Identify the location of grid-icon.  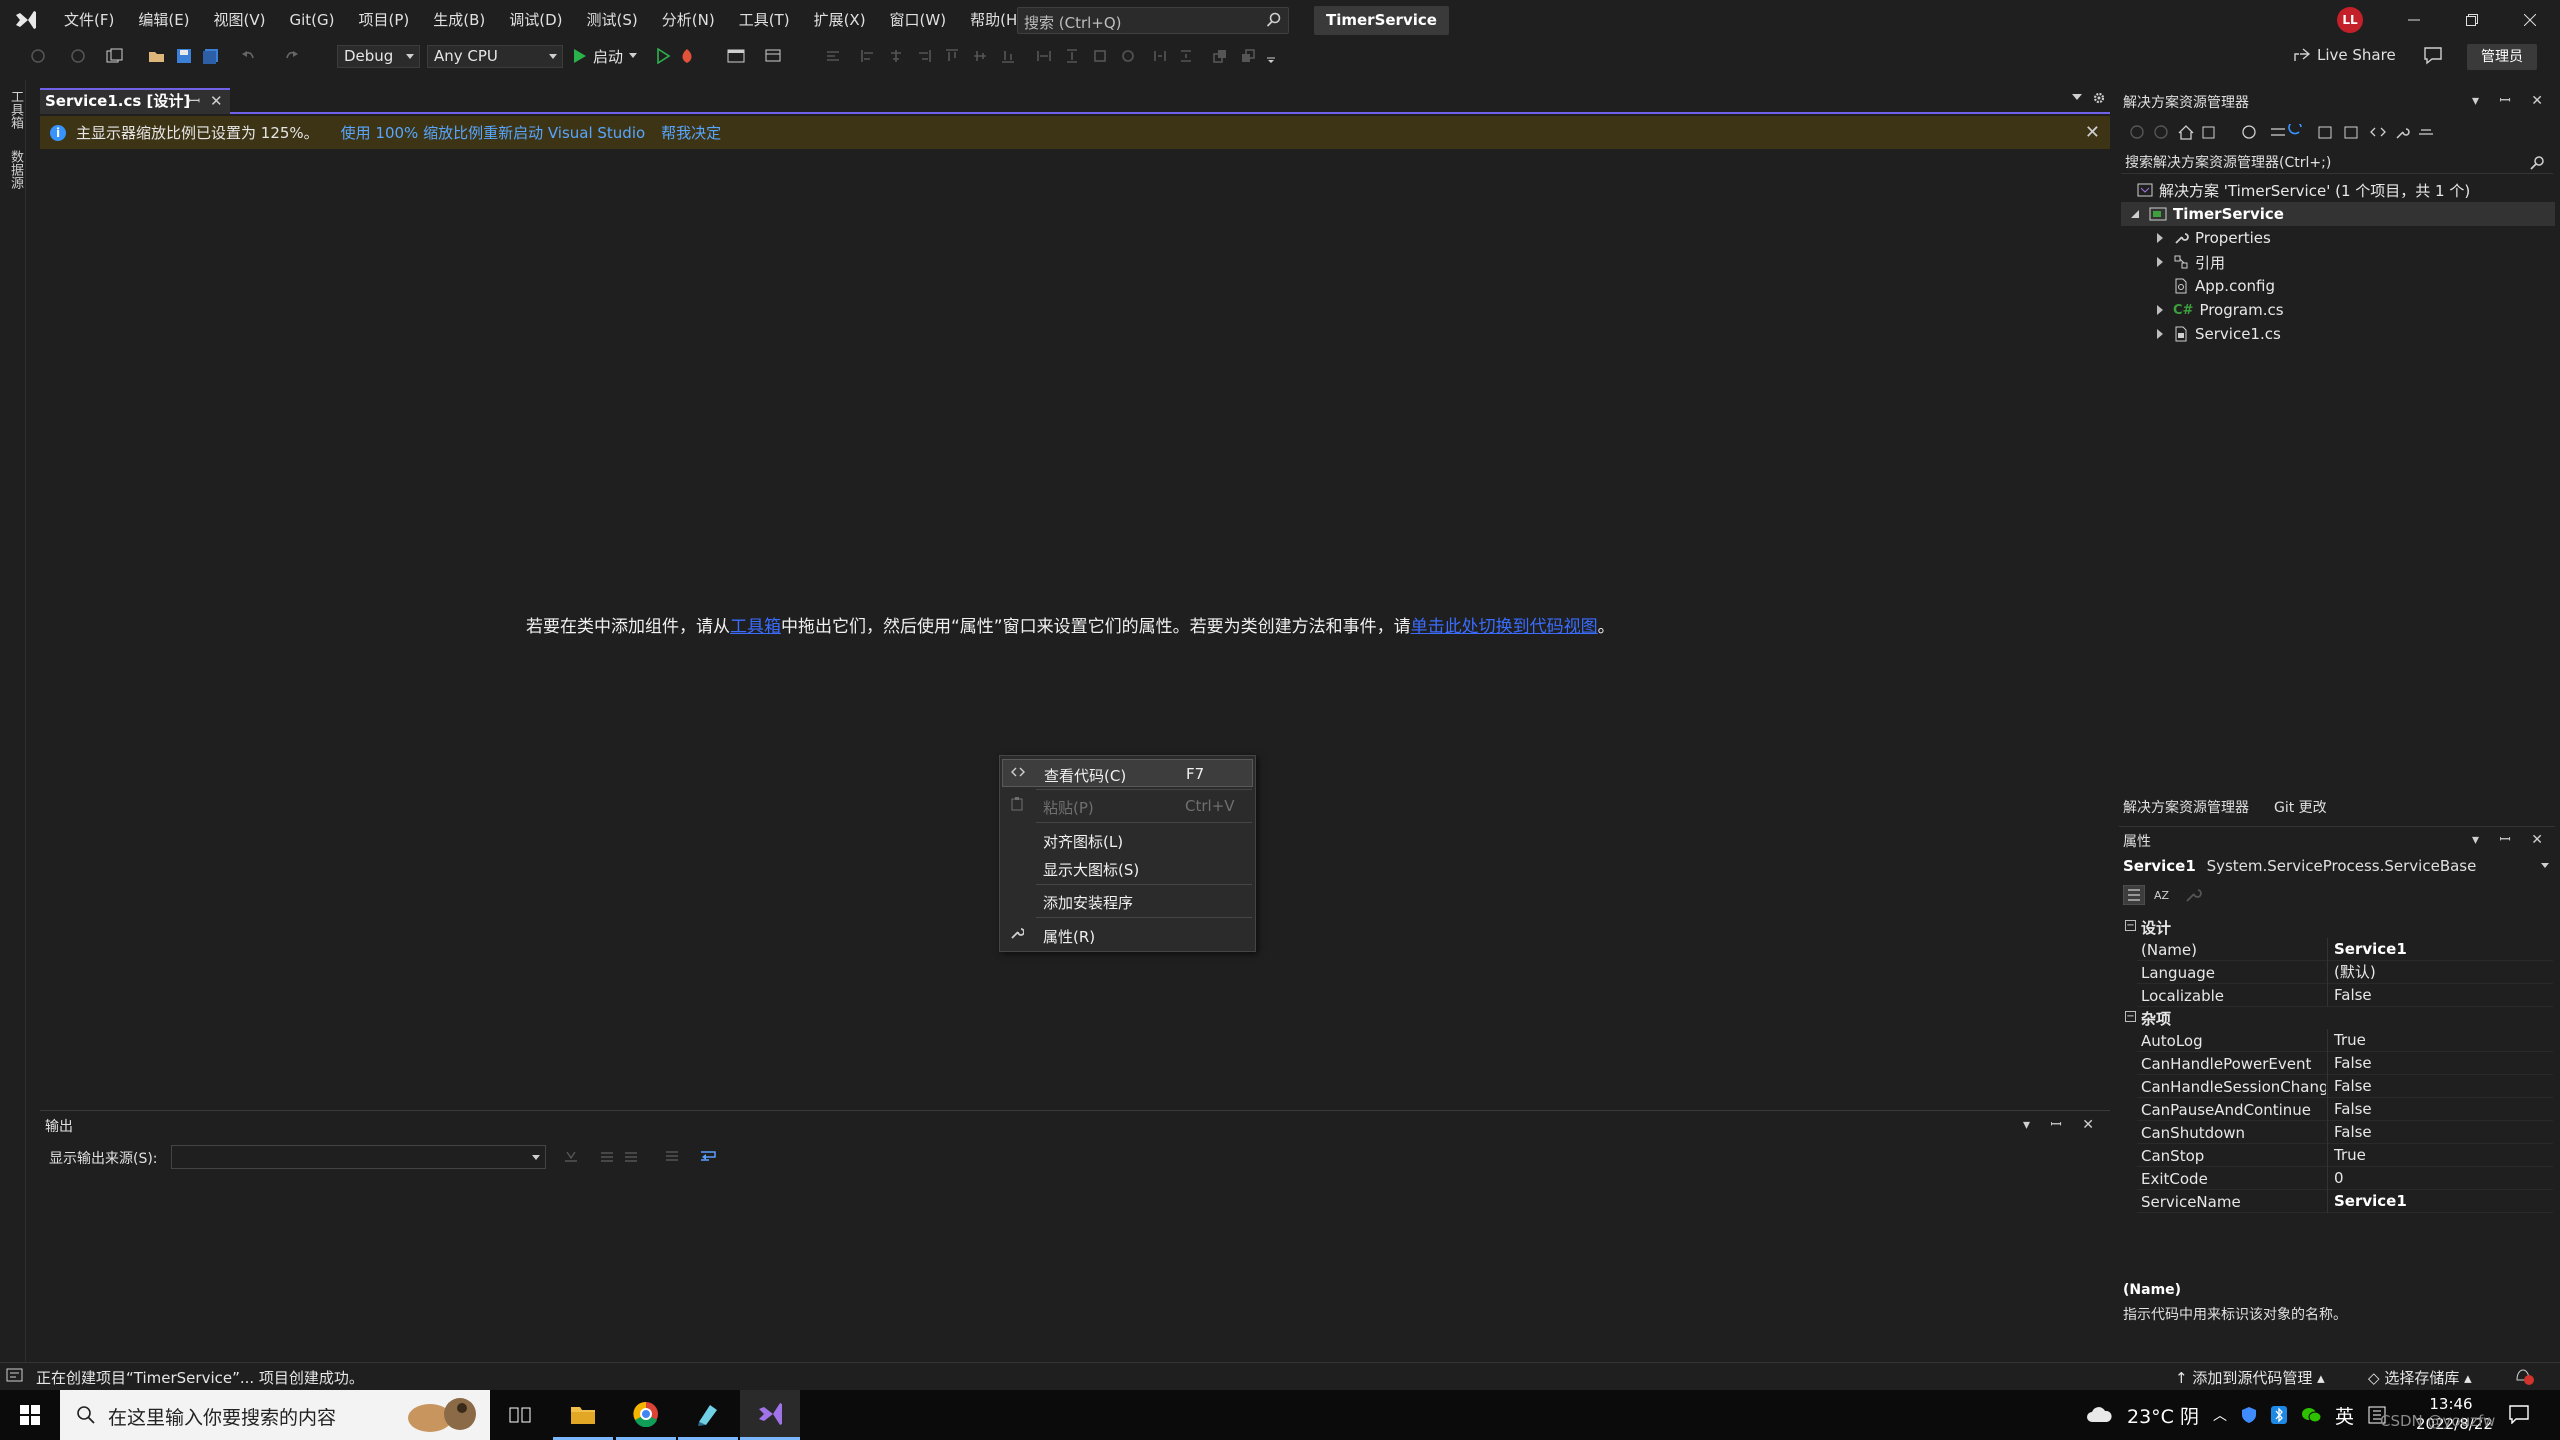
(1129, 56).